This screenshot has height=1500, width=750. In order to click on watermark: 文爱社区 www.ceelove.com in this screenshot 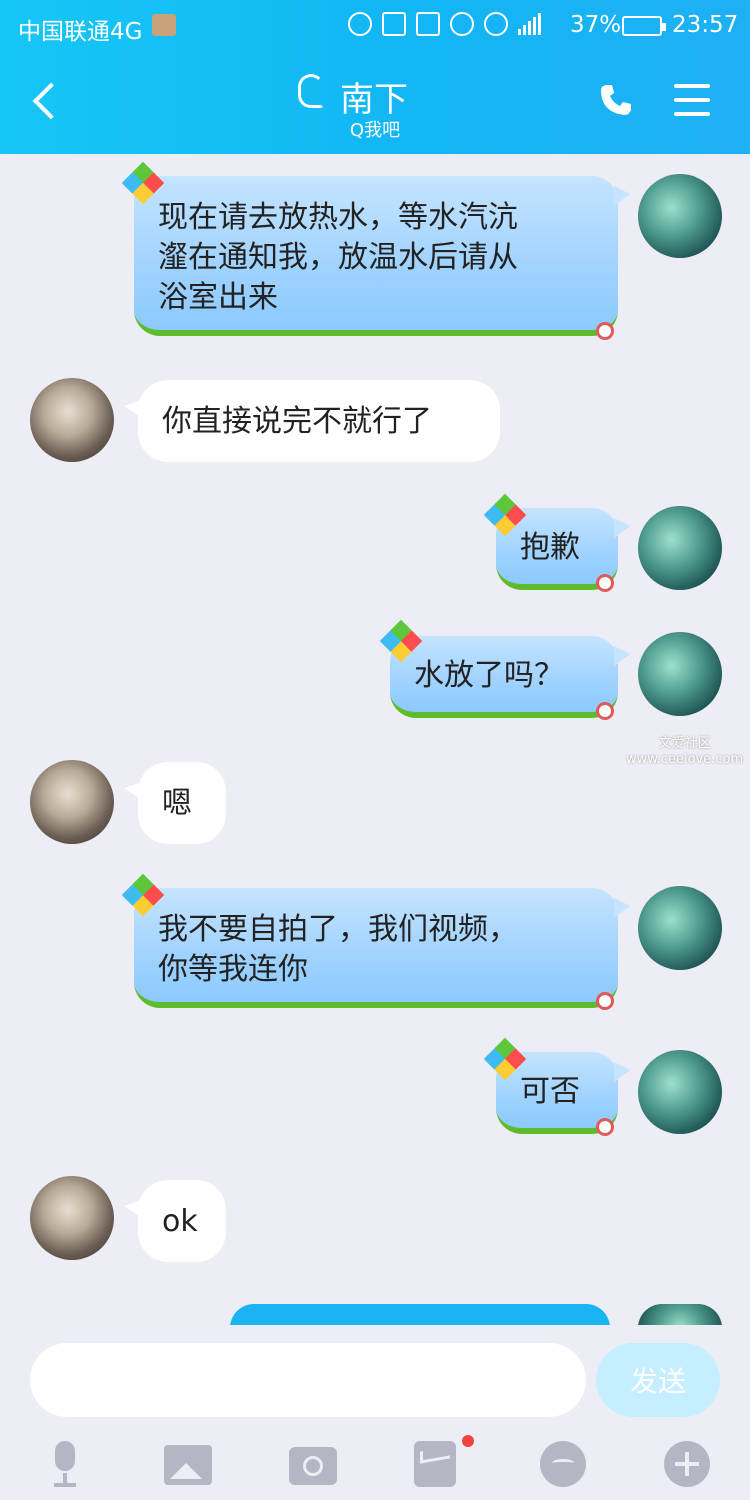, I will do `click(684, 752)`.